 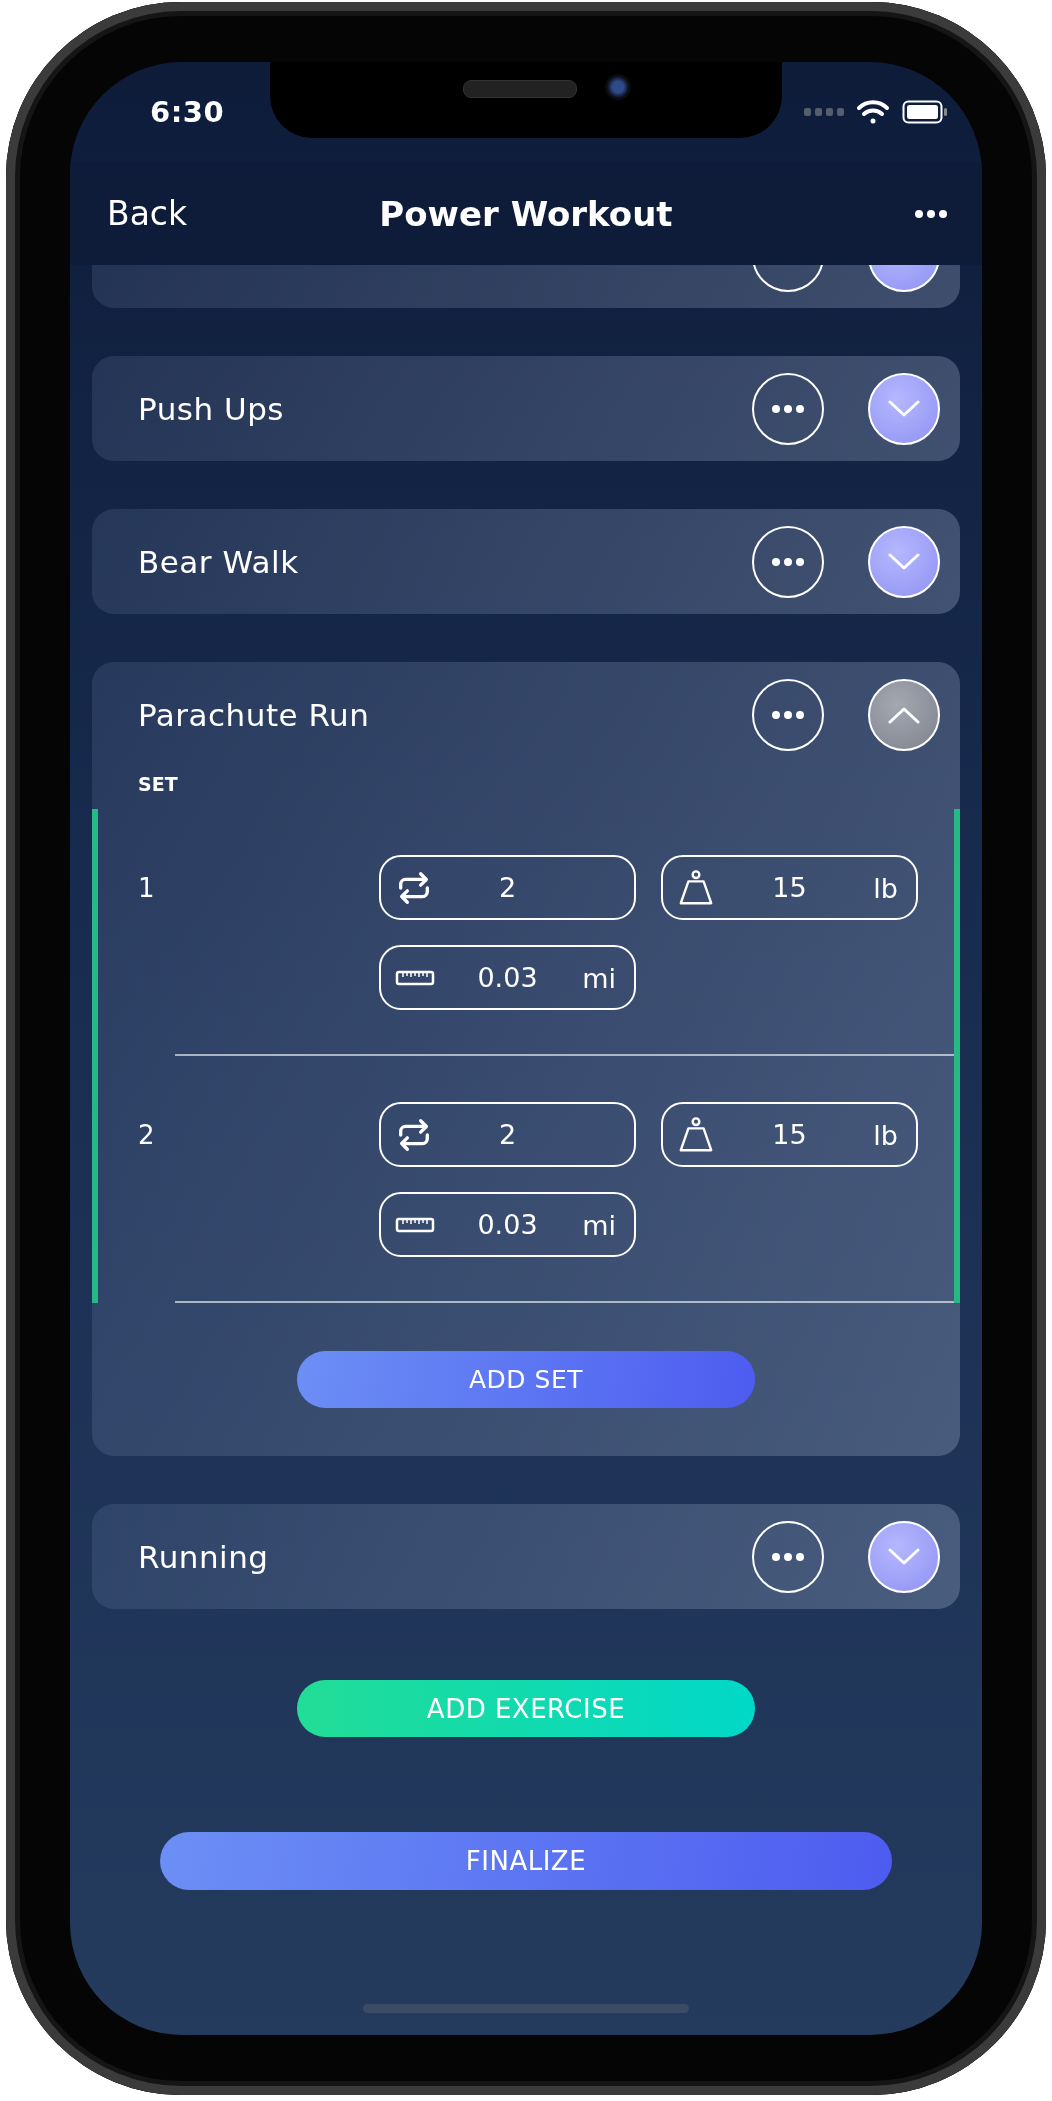 I want to click on exercise-name: Parachute Run, so click(x=254, y=714).